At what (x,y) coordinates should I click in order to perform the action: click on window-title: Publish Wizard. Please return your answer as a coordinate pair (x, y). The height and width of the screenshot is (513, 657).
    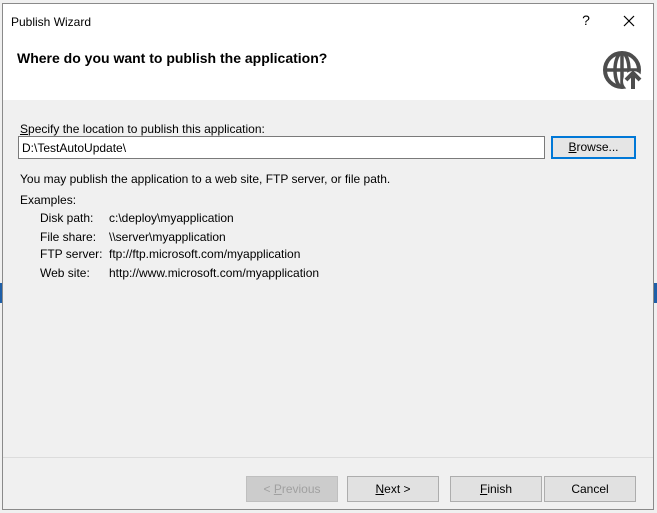
    Looking at the image, I should click on (51, 22).